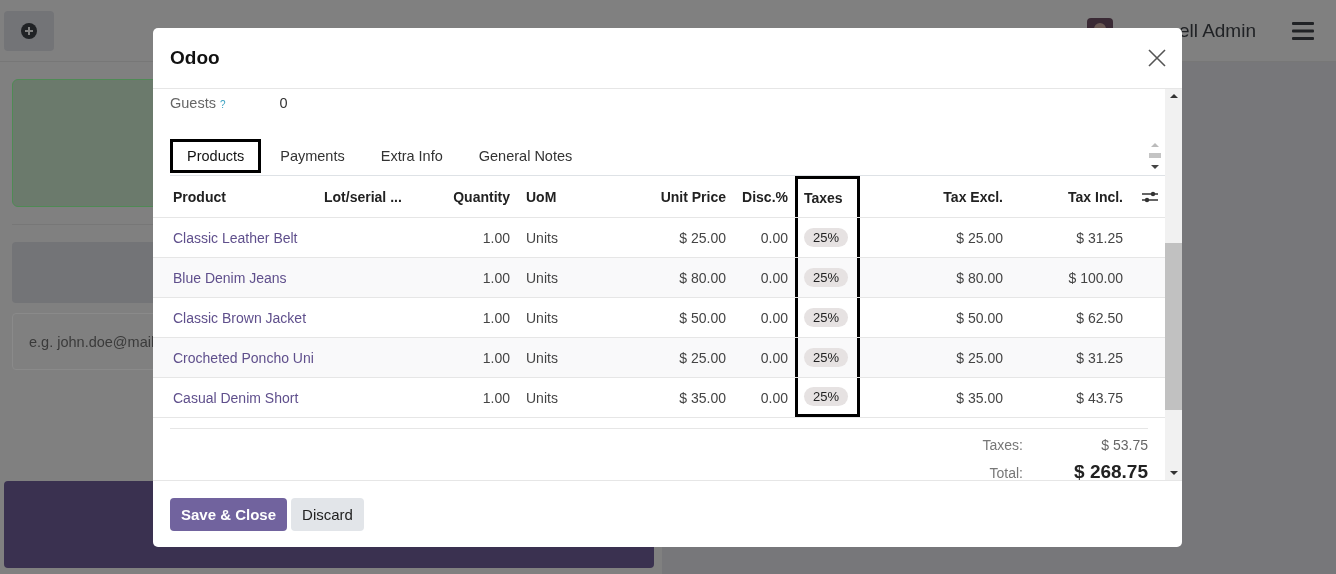 Image resolution: width=1336 pixels, height=574 pixels. I want to click on total-value: $ 268.75, so click(1110, 470).